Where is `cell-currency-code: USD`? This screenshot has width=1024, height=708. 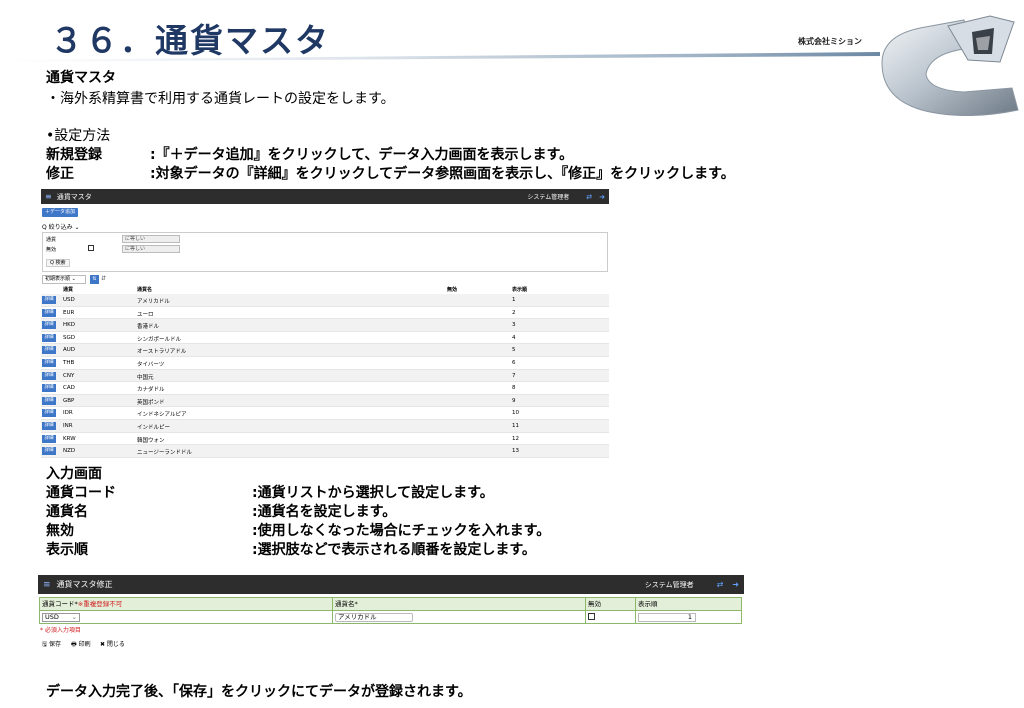 cell-currency-code: USD is located at coordinates (69, 300).